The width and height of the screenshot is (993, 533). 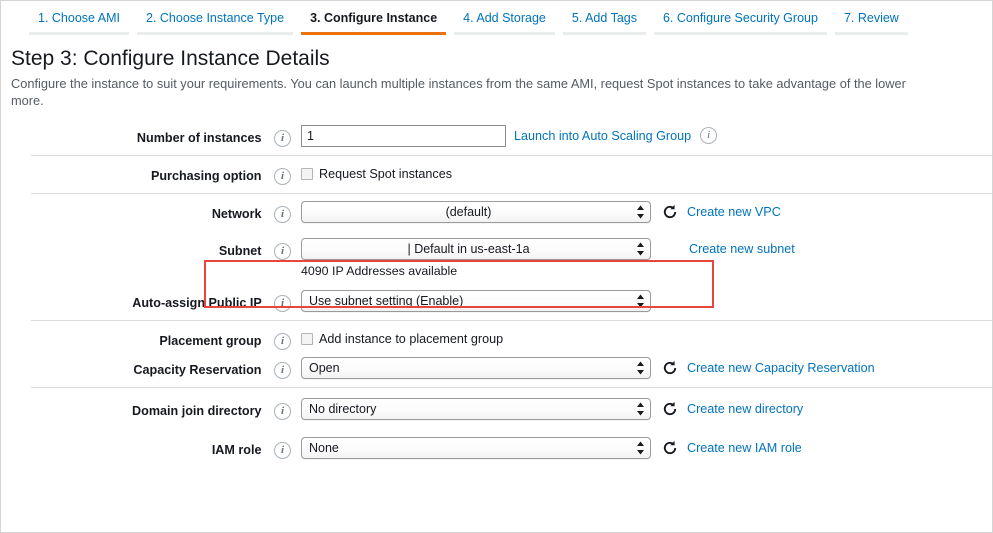 I want to click on label-auto-assign-public-ip: Auto-assign Public IP i, so click(x=146, y=301).